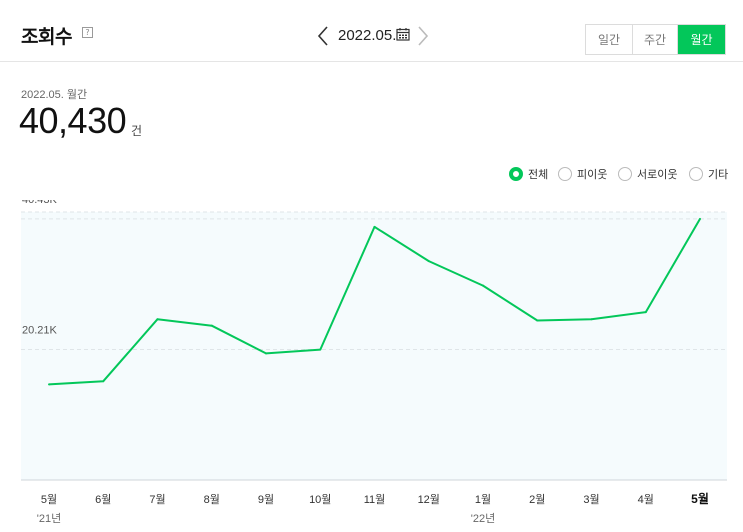  What do you see at coordinates (483, 518) in the screenshot?
I see `year-label: '22년` at bounding box center [483, 518].